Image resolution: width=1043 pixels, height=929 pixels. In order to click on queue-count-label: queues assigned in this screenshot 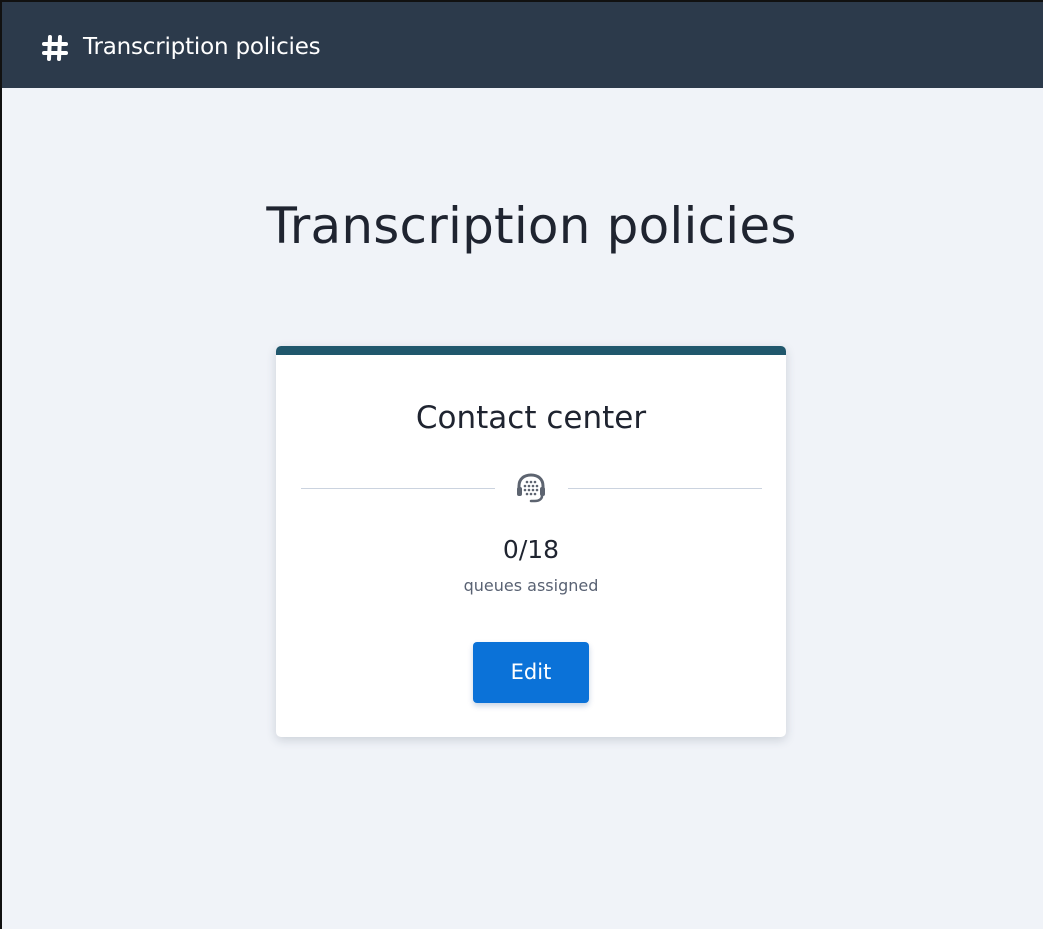, I will do `click(531, 585)`.